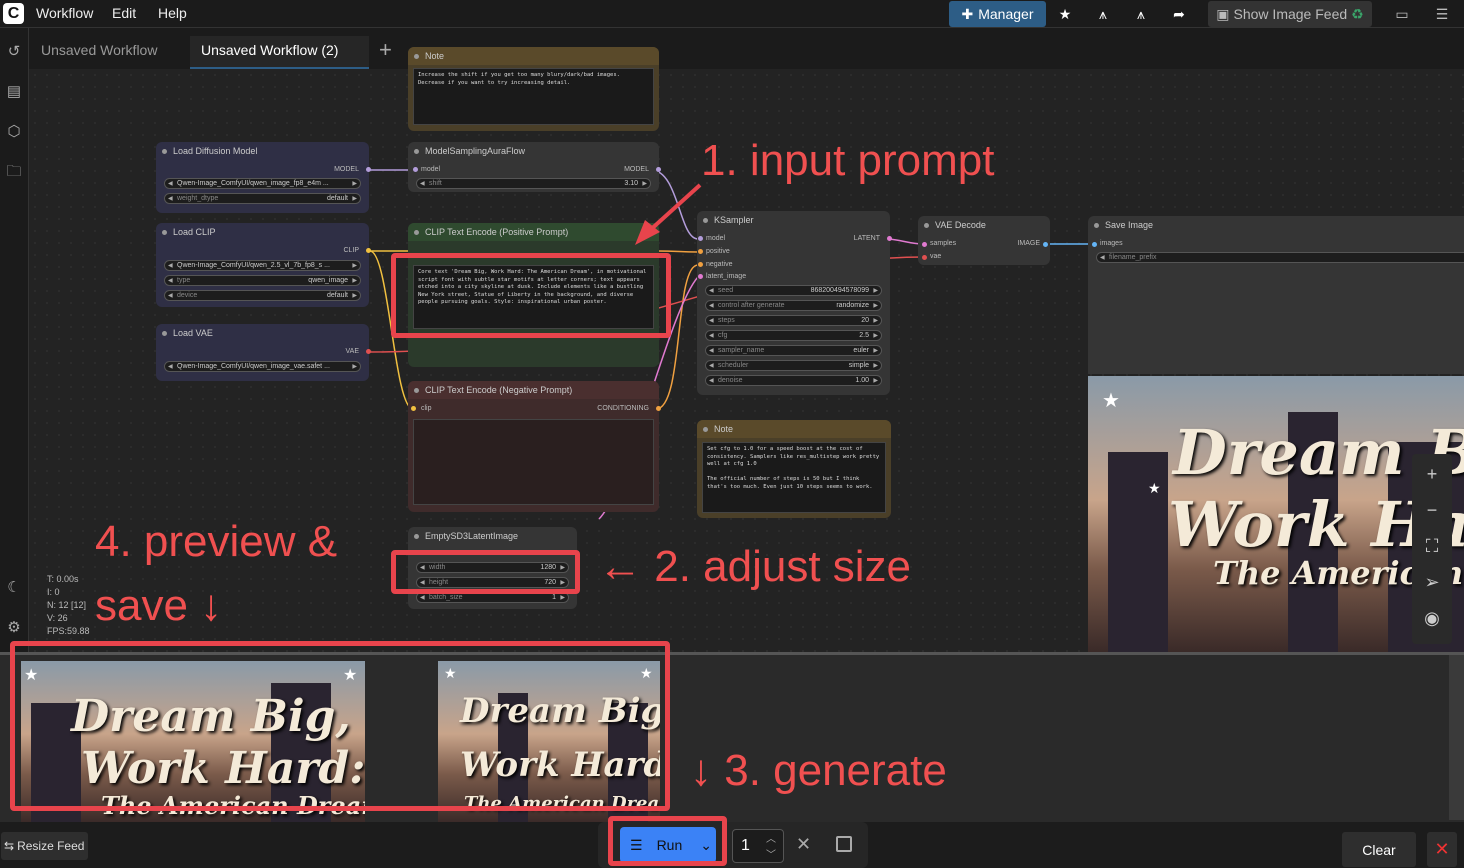  Describe the element at coordinates (1276, 225) in the screenshot. I see `node-title: Save Image` at that location.